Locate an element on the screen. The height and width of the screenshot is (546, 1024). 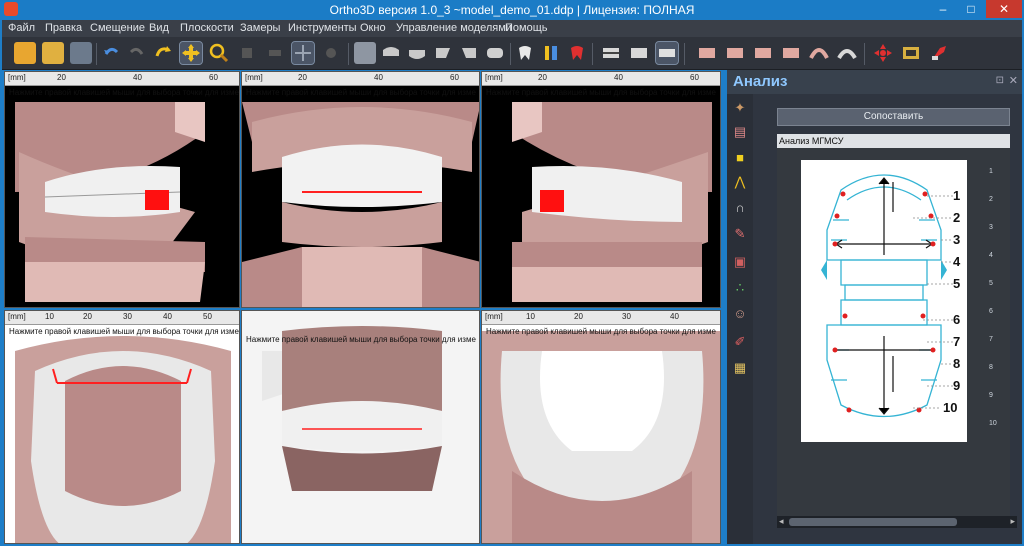
undo-icon is located at coordinates (111, 53).